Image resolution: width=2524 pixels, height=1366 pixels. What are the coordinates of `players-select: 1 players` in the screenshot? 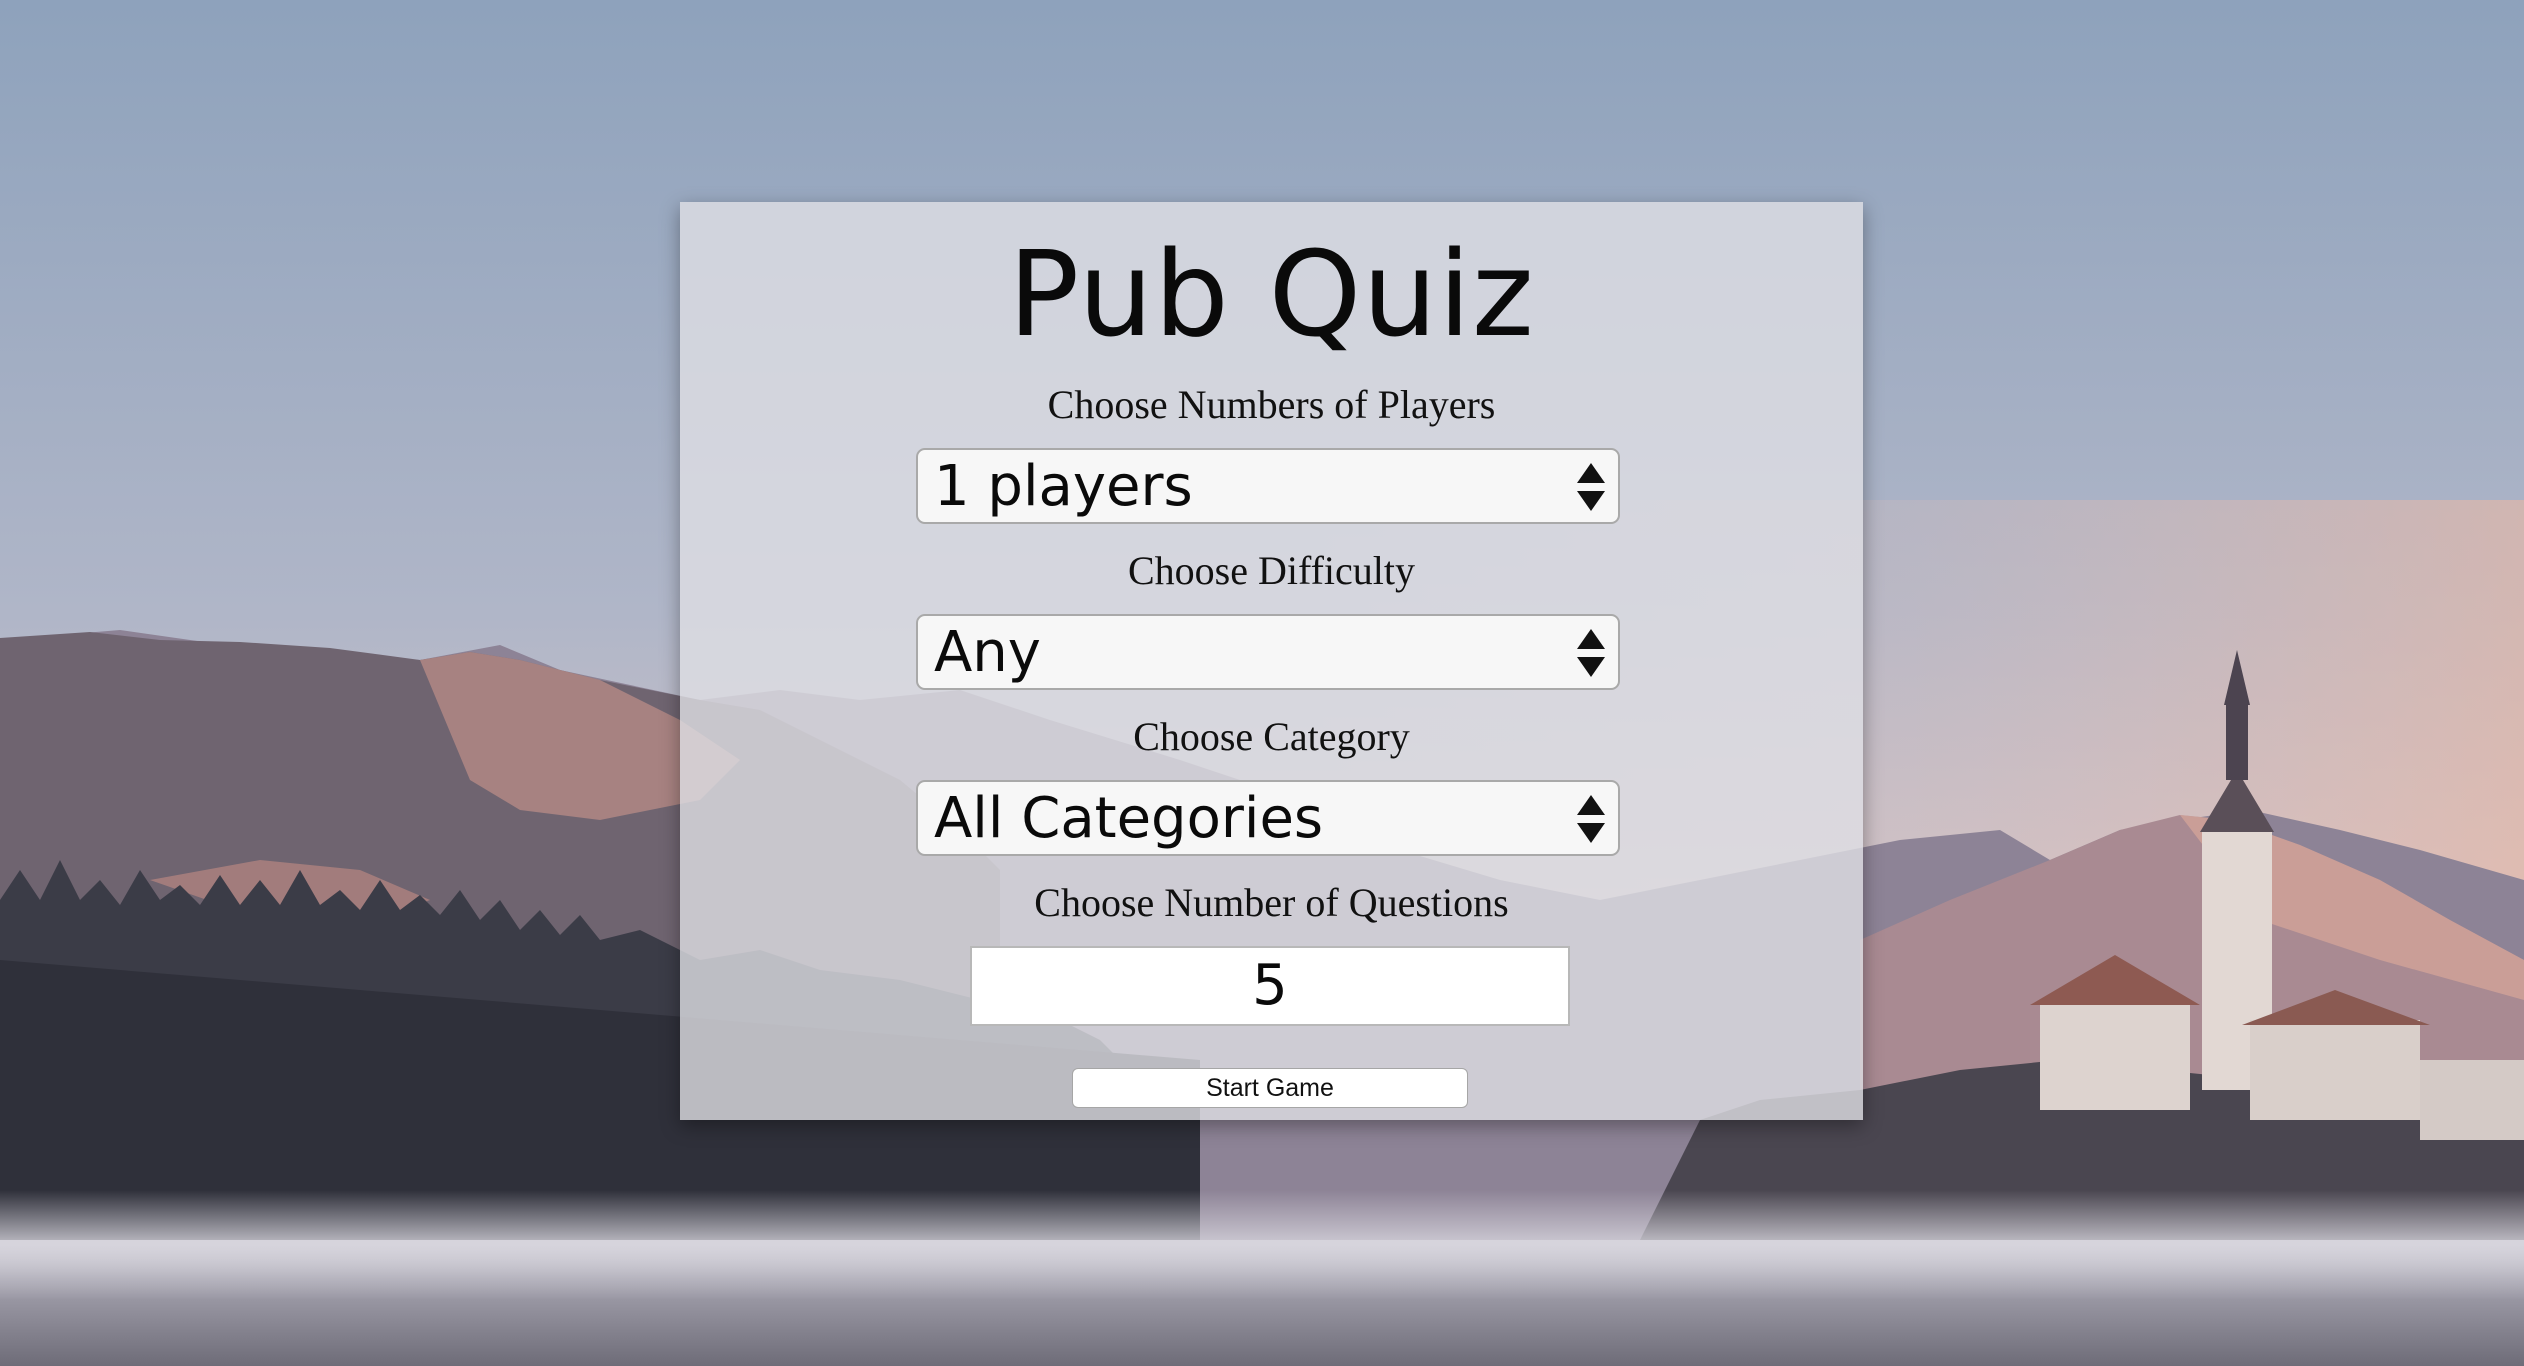 It's located at (1268, 486).